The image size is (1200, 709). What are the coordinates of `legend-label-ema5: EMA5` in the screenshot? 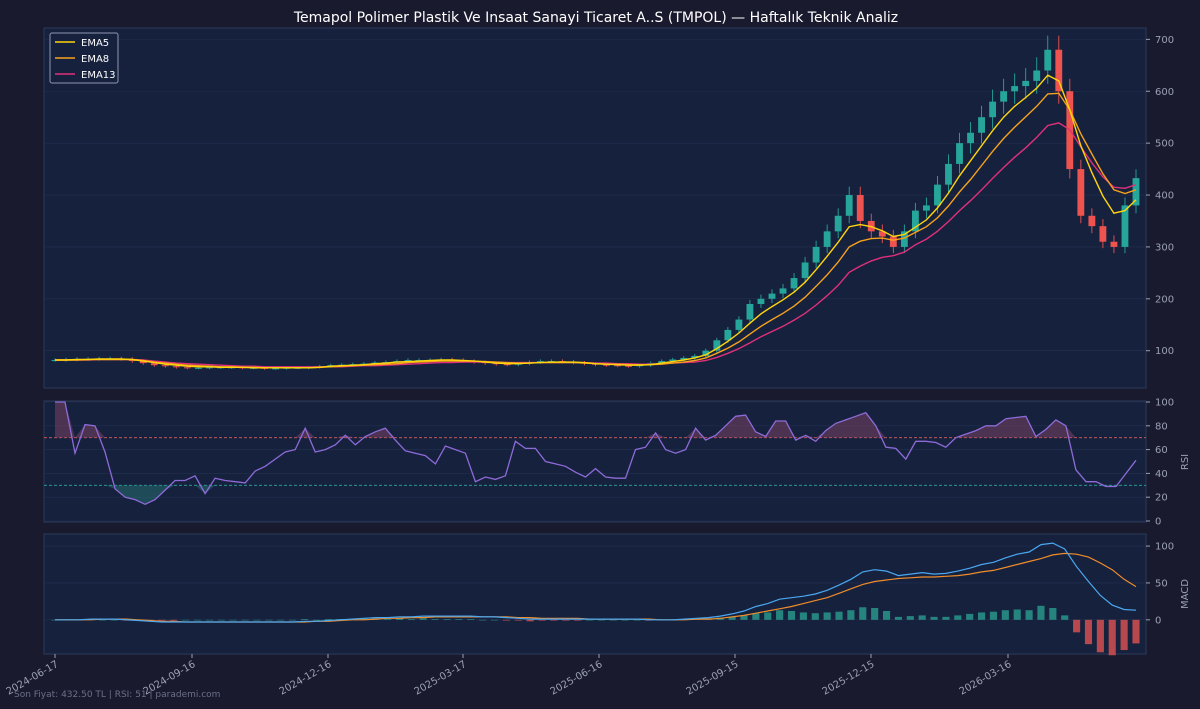 It's located at (95, 43).